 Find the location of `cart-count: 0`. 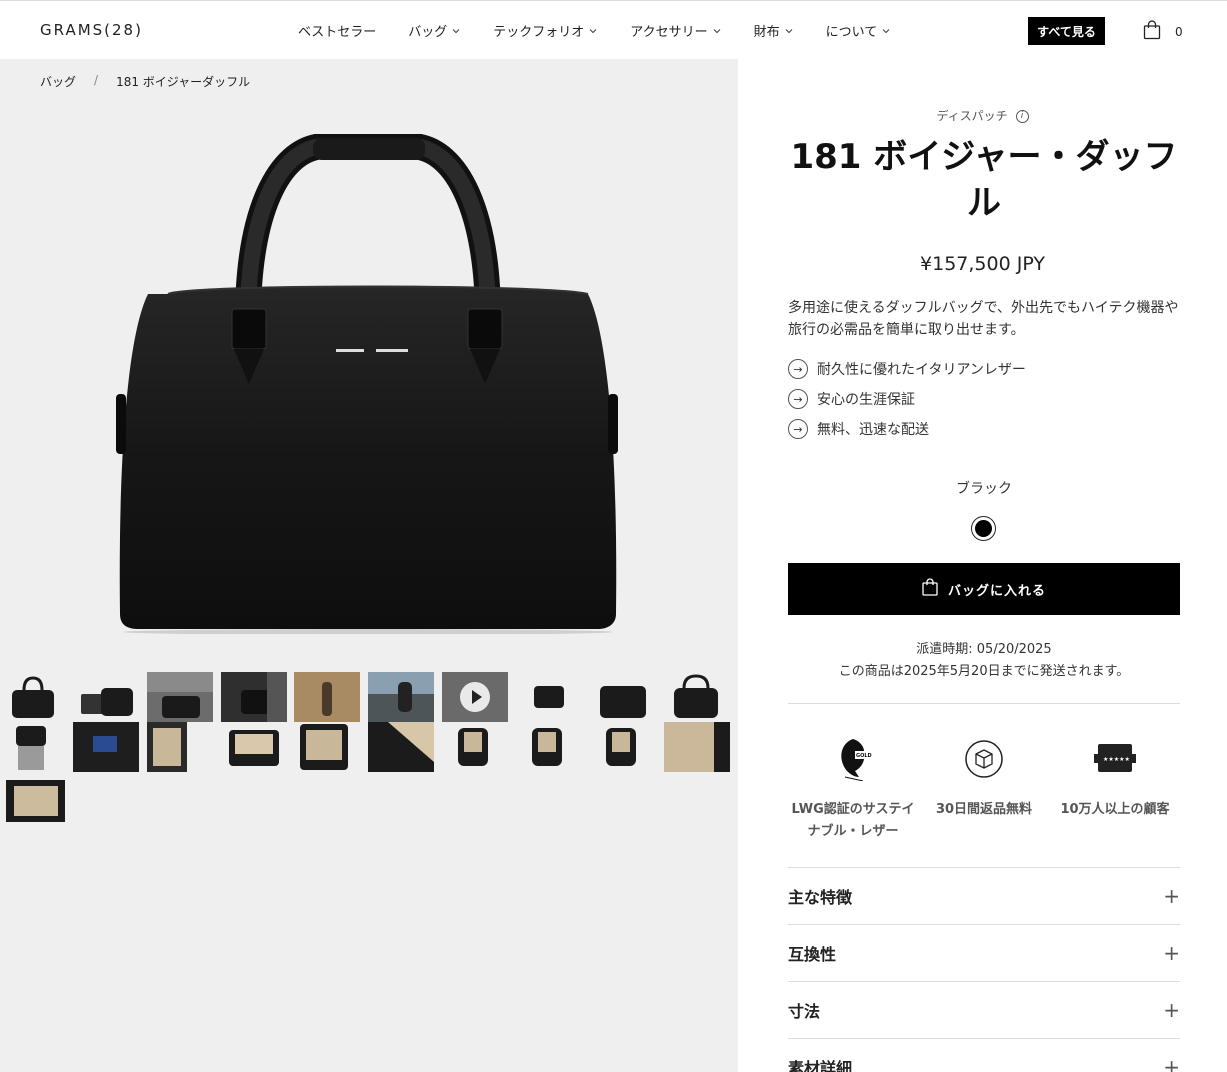

cart-count: 0 is located at coordinates (1179, 31).